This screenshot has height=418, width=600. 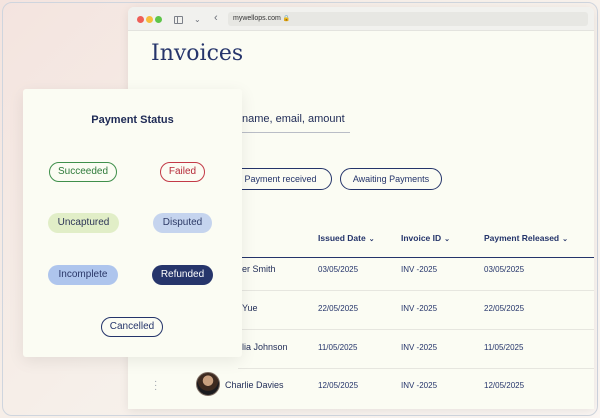 What do you see at coordinates (178, 20) in the screenshot?
I see `sidebar-toggle-icon` at bounding box center [178, 20].